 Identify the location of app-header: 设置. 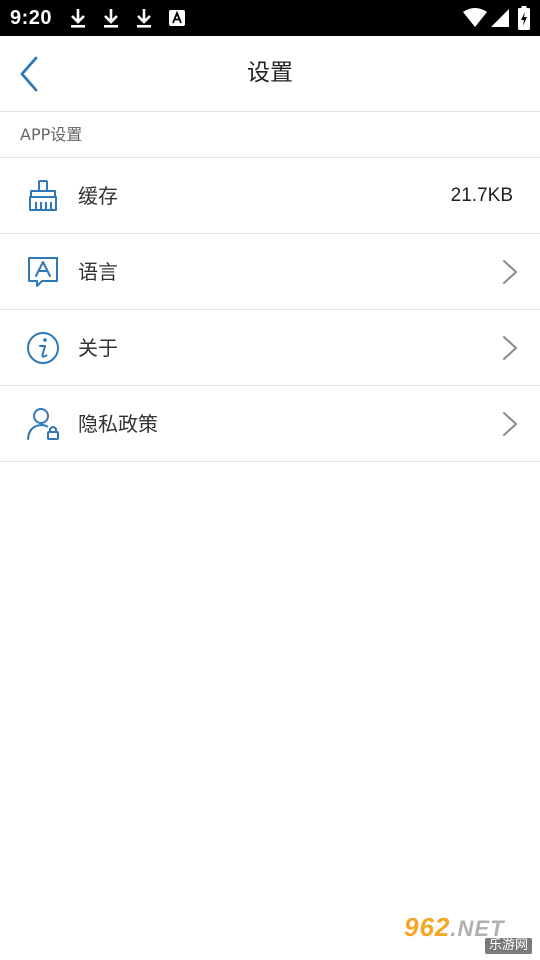
(270, 74).